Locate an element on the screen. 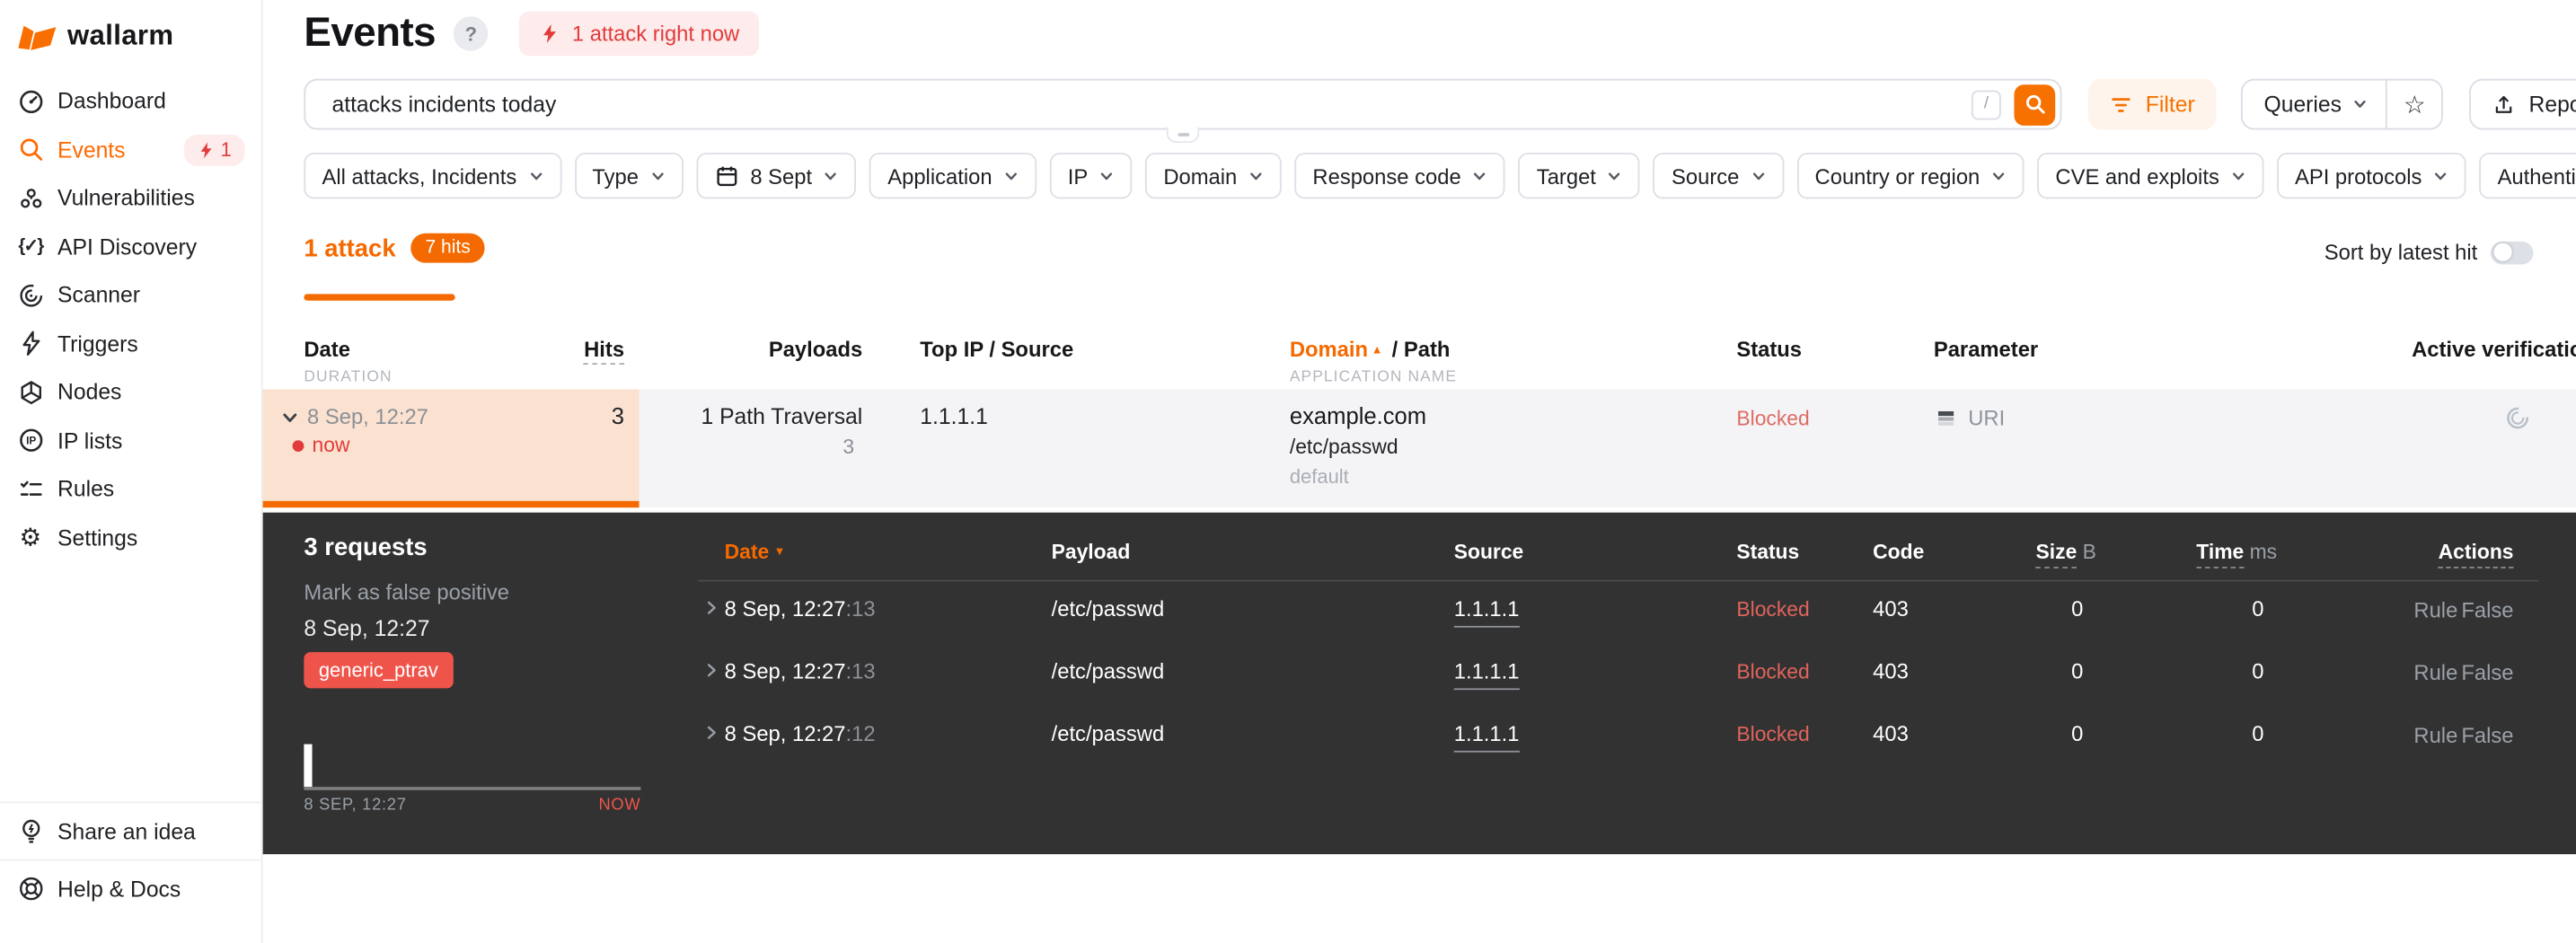 Image resolution: width=2576 pixels, height=943 pixels. column-request-time: Time ms is located at coordinates (2236, 554).